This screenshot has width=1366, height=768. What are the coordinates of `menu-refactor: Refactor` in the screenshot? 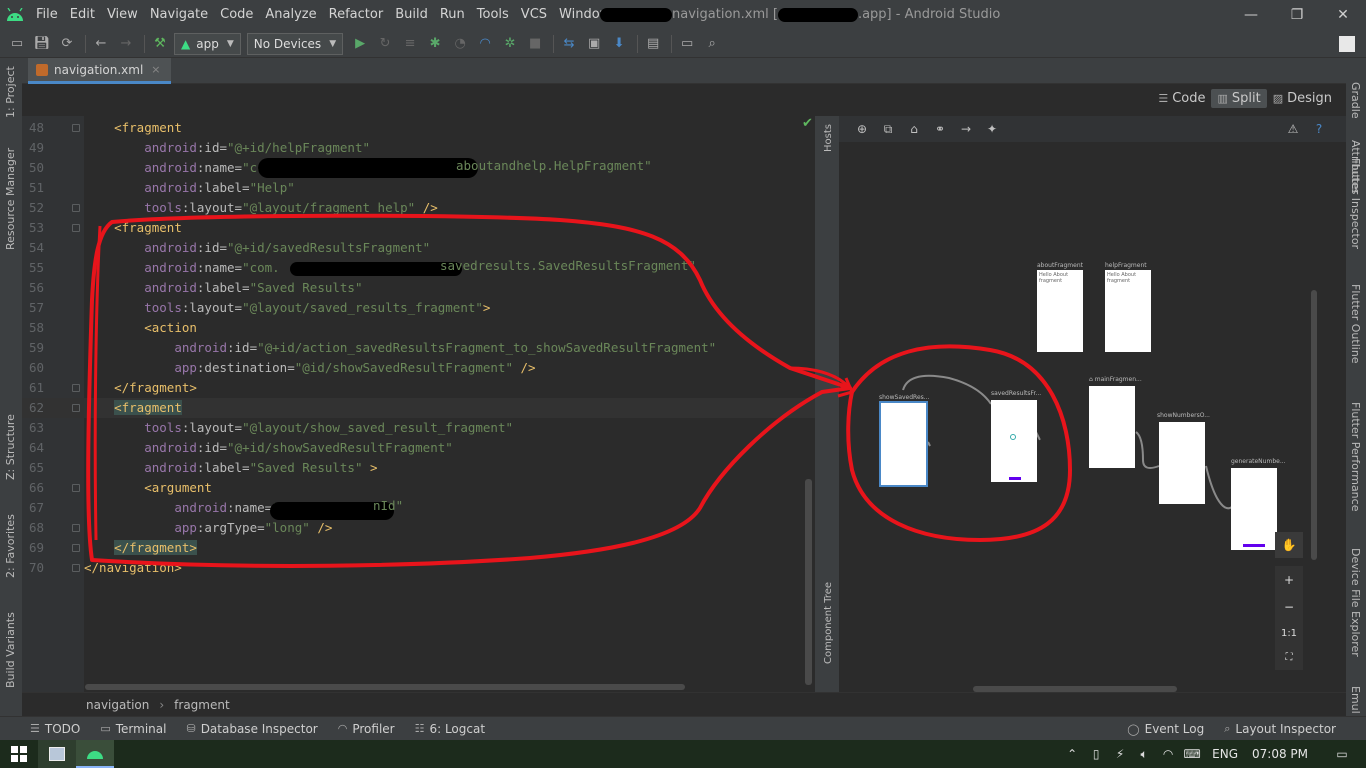 It's located at (356, 15).